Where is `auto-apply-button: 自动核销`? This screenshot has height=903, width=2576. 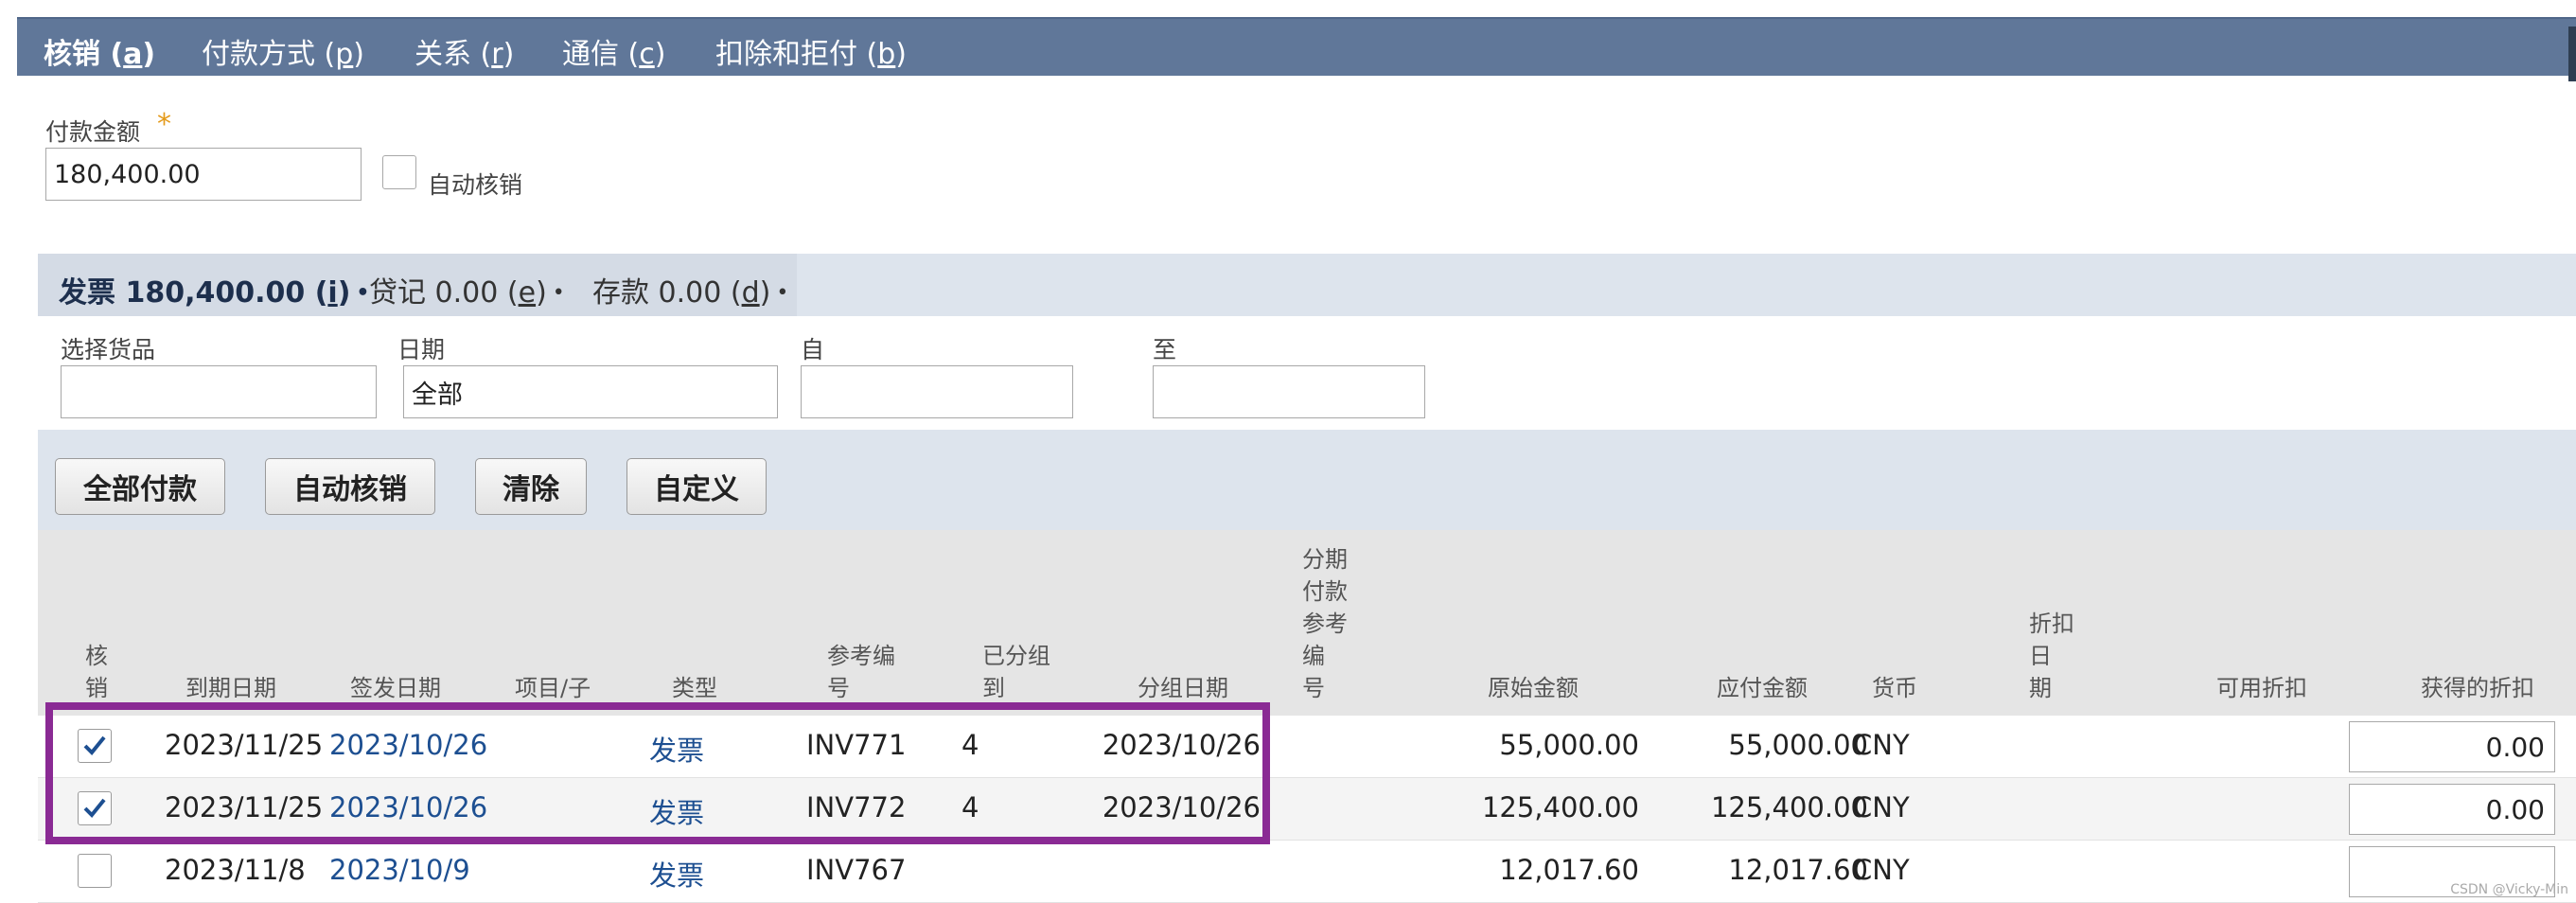 auto-apply-button: 自动核销 is located at coordinates (350, 486).